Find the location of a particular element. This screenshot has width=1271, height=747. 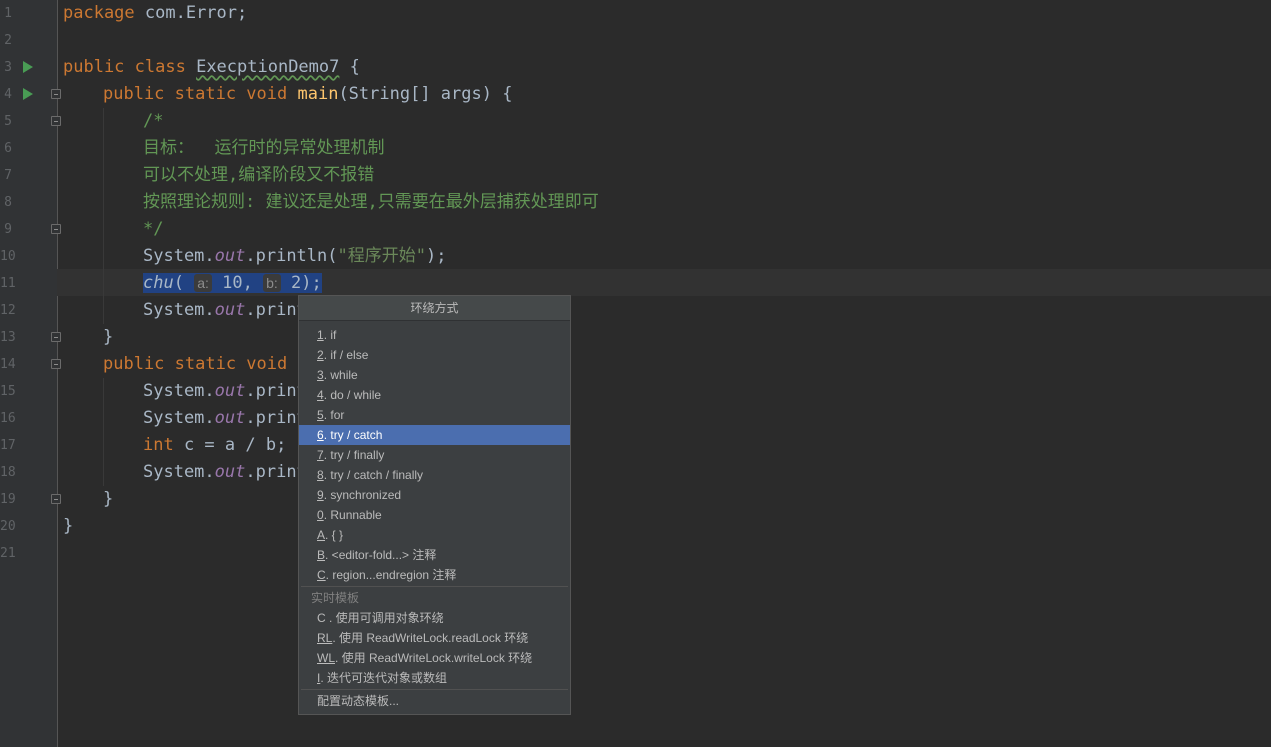

line-number: 14 is located at coordinates (8, 364).